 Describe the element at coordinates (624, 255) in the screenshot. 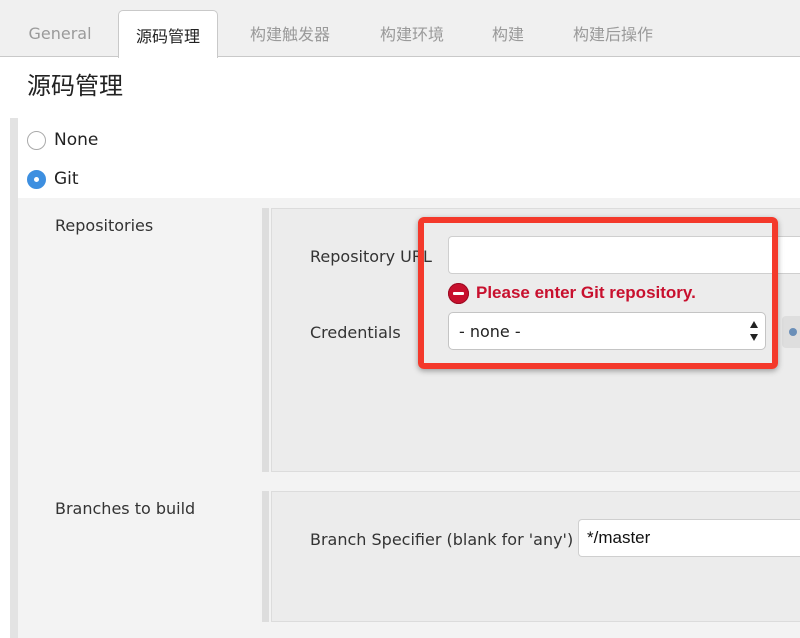

I see `repository-url-input` at that location.